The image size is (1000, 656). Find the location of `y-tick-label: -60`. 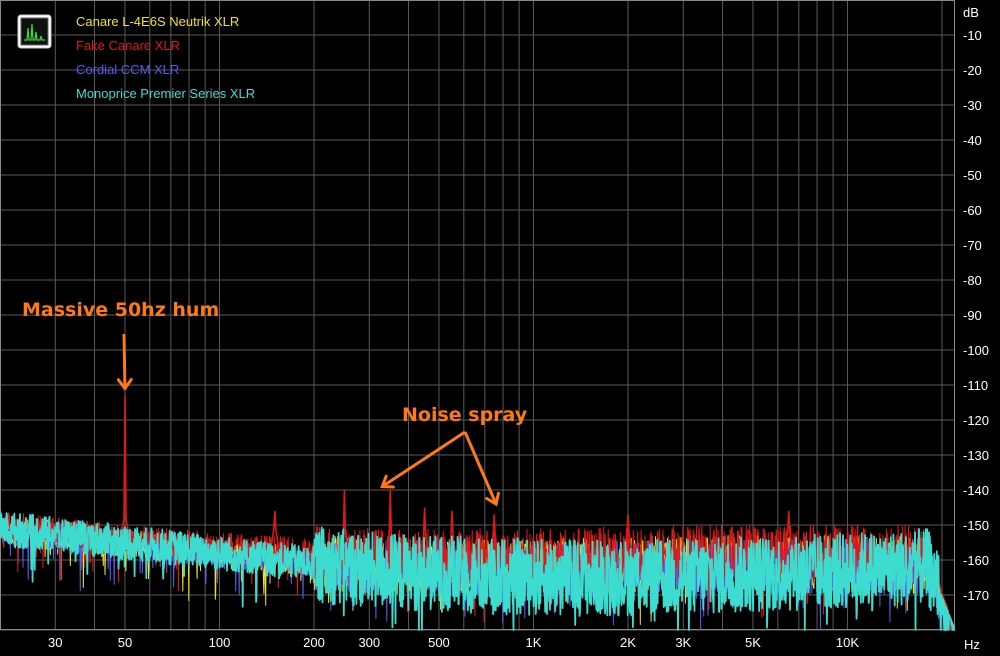

y-tick-label: -60 is located at coordinates (972, 210).